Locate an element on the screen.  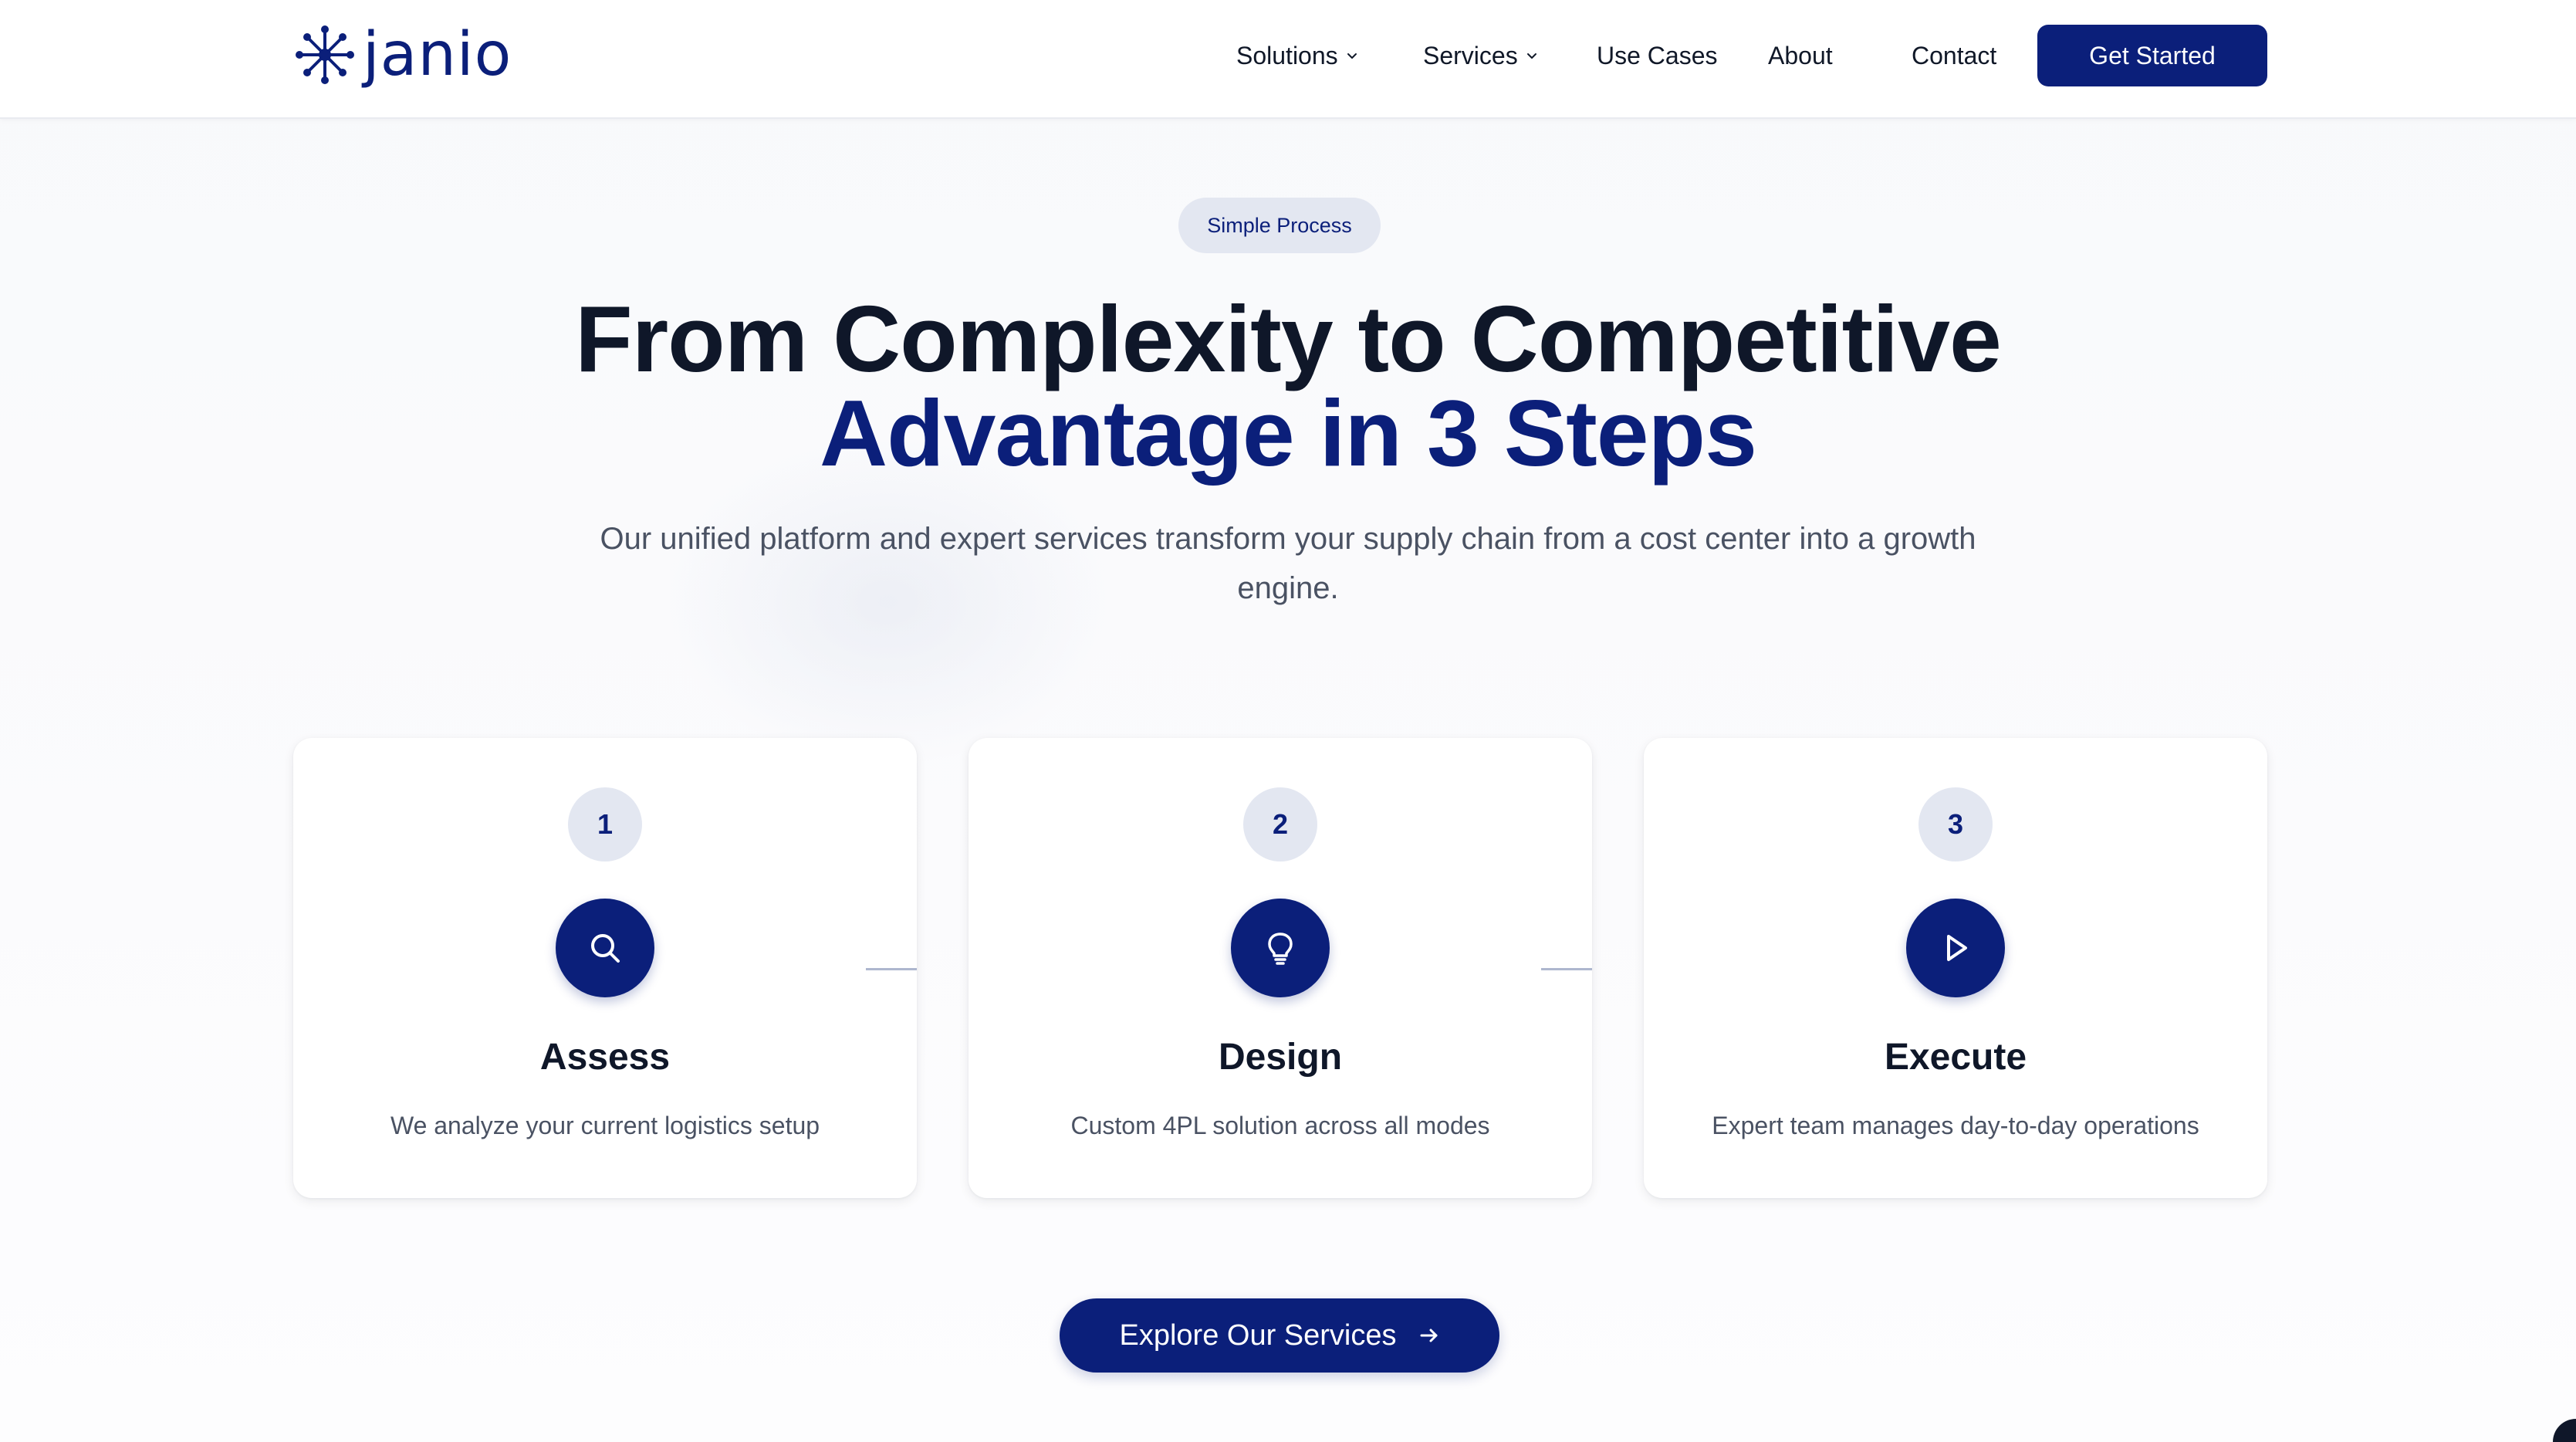
arrow-right-icon is located at coordinates (1428, 1336).